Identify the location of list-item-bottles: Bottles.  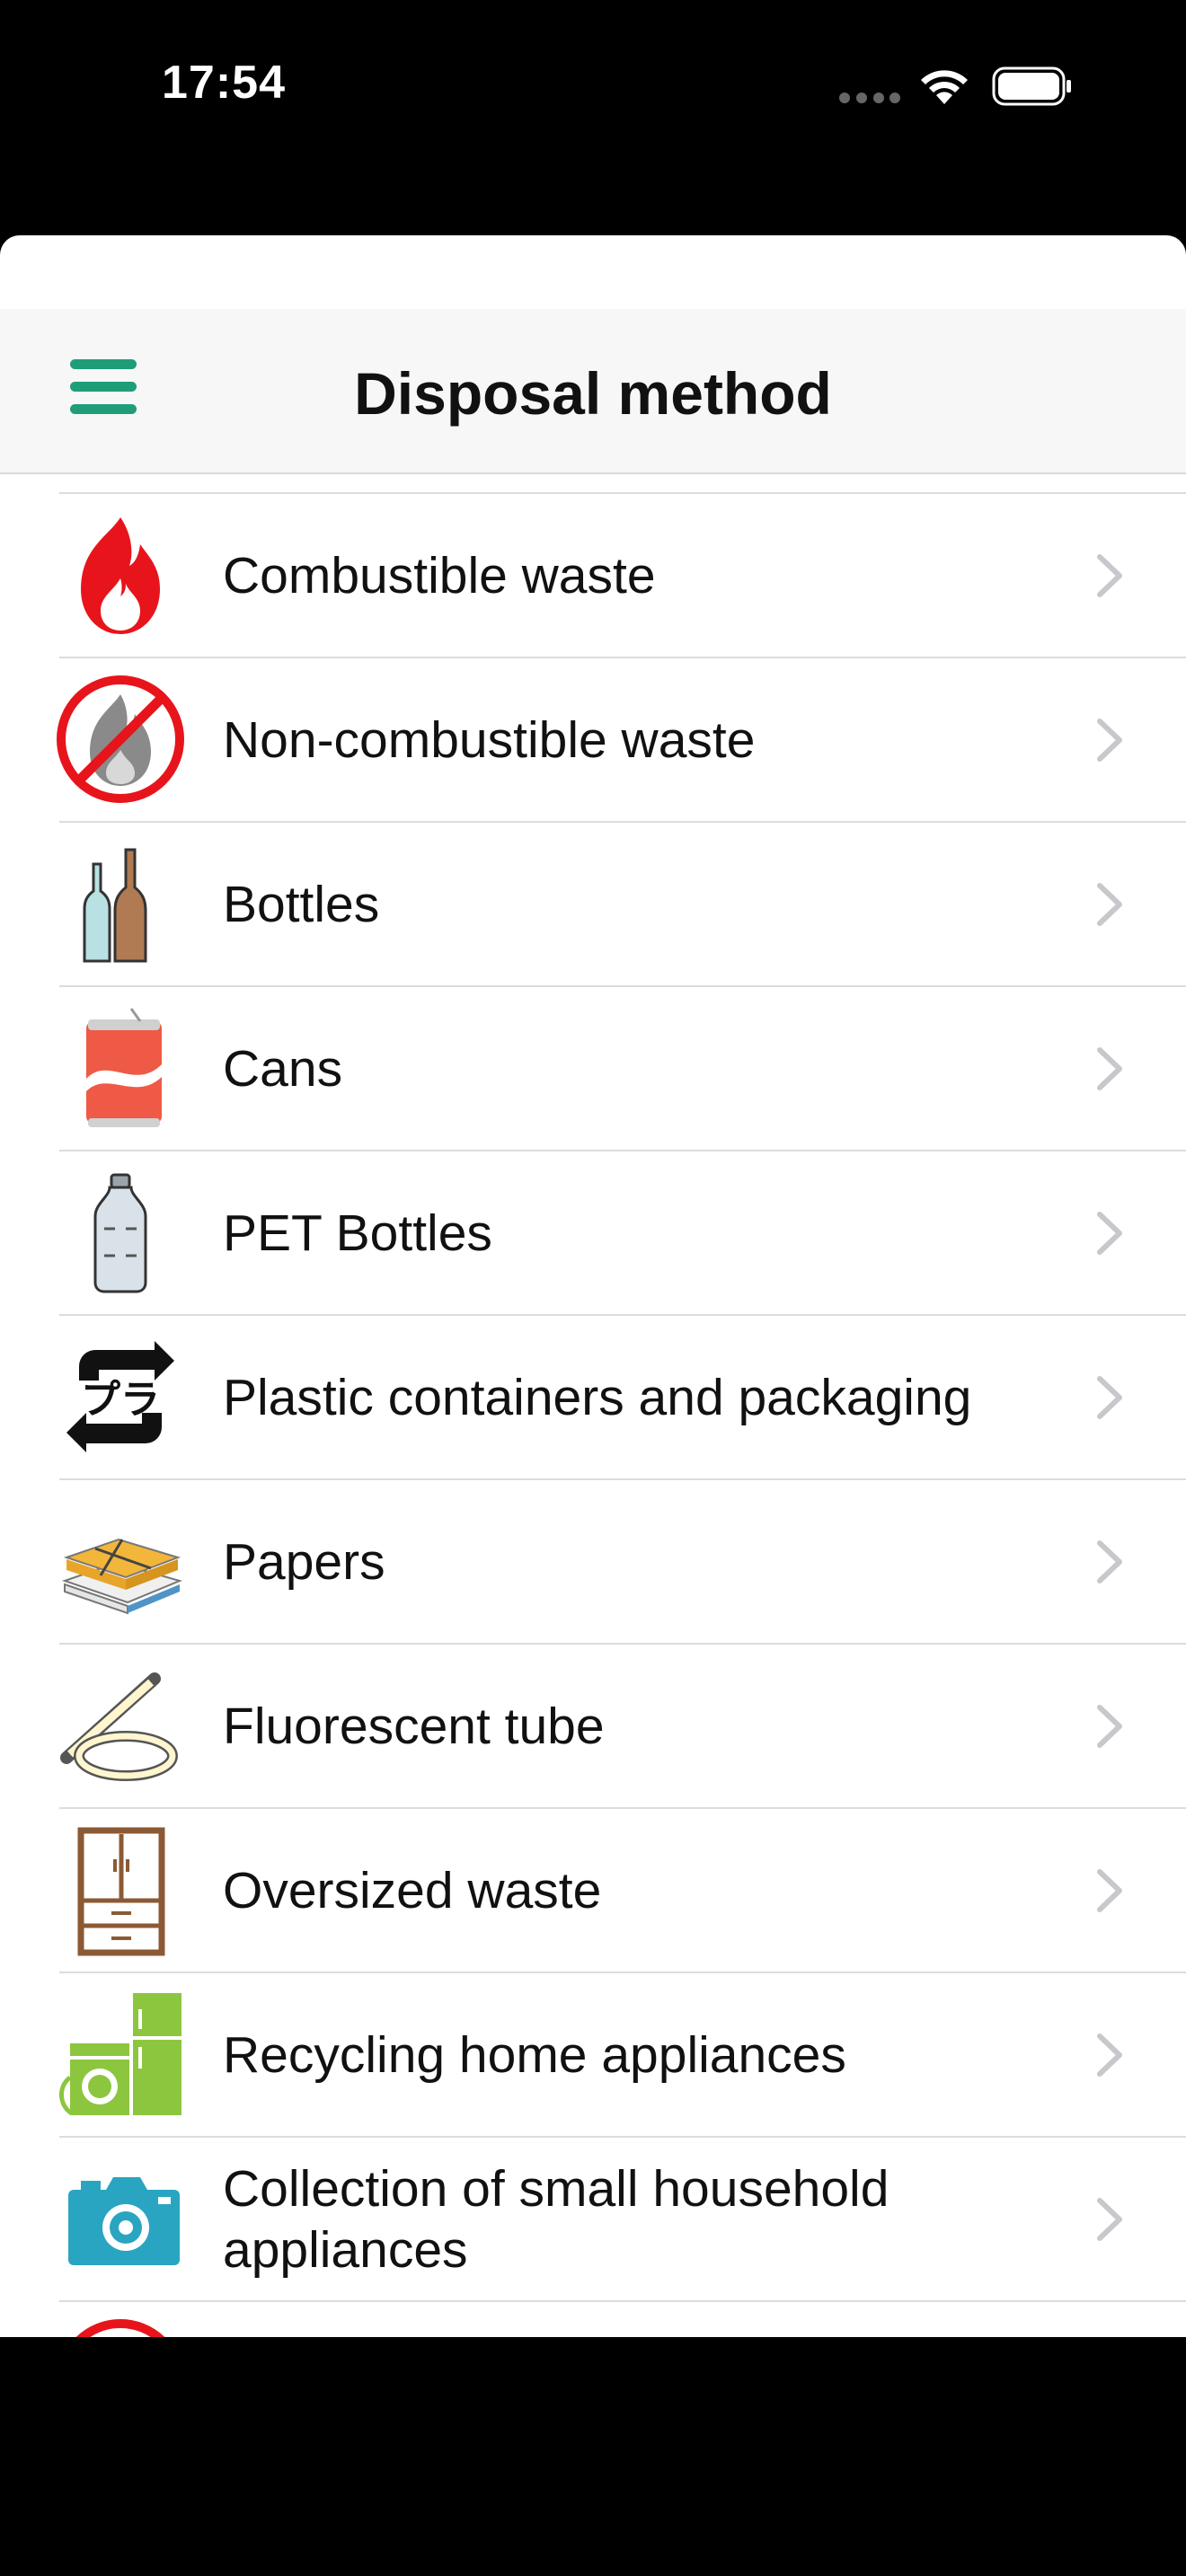
(622, 903).